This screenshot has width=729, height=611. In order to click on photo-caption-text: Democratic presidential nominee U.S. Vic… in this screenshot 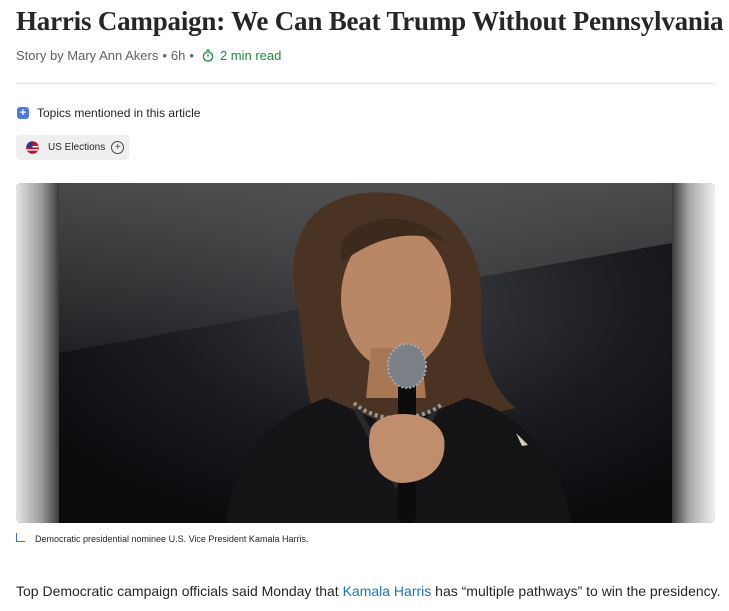, I will do `click(172, 539)`.